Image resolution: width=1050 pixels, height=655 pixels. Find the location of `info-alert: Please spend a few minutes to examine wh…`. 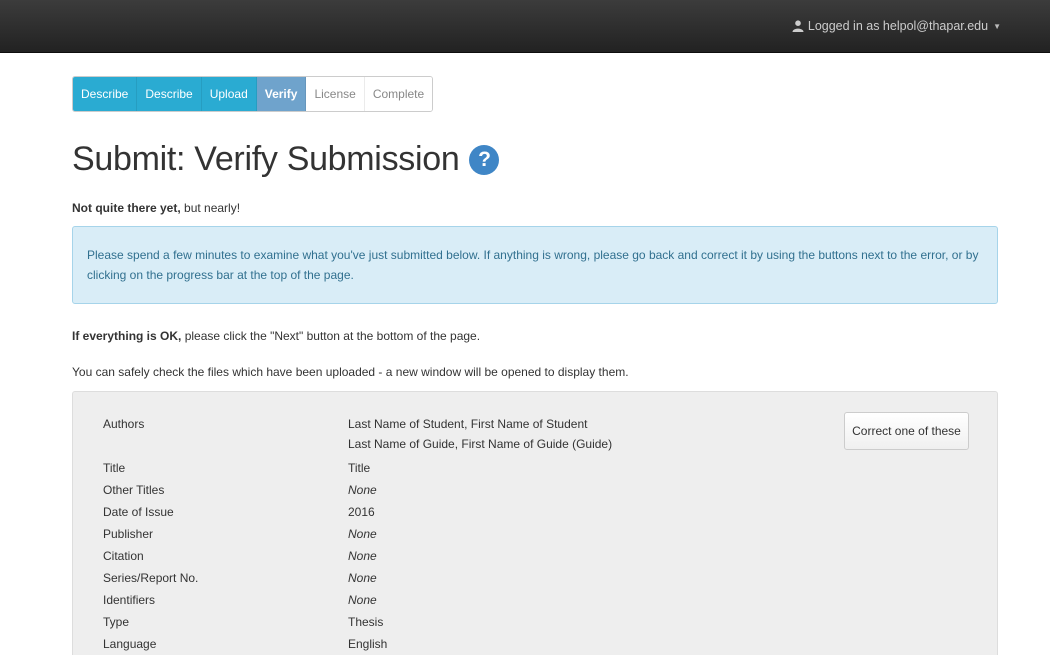

info-alert: Please spend a few minutes to examine wh… is located at coordinates (535, 265).